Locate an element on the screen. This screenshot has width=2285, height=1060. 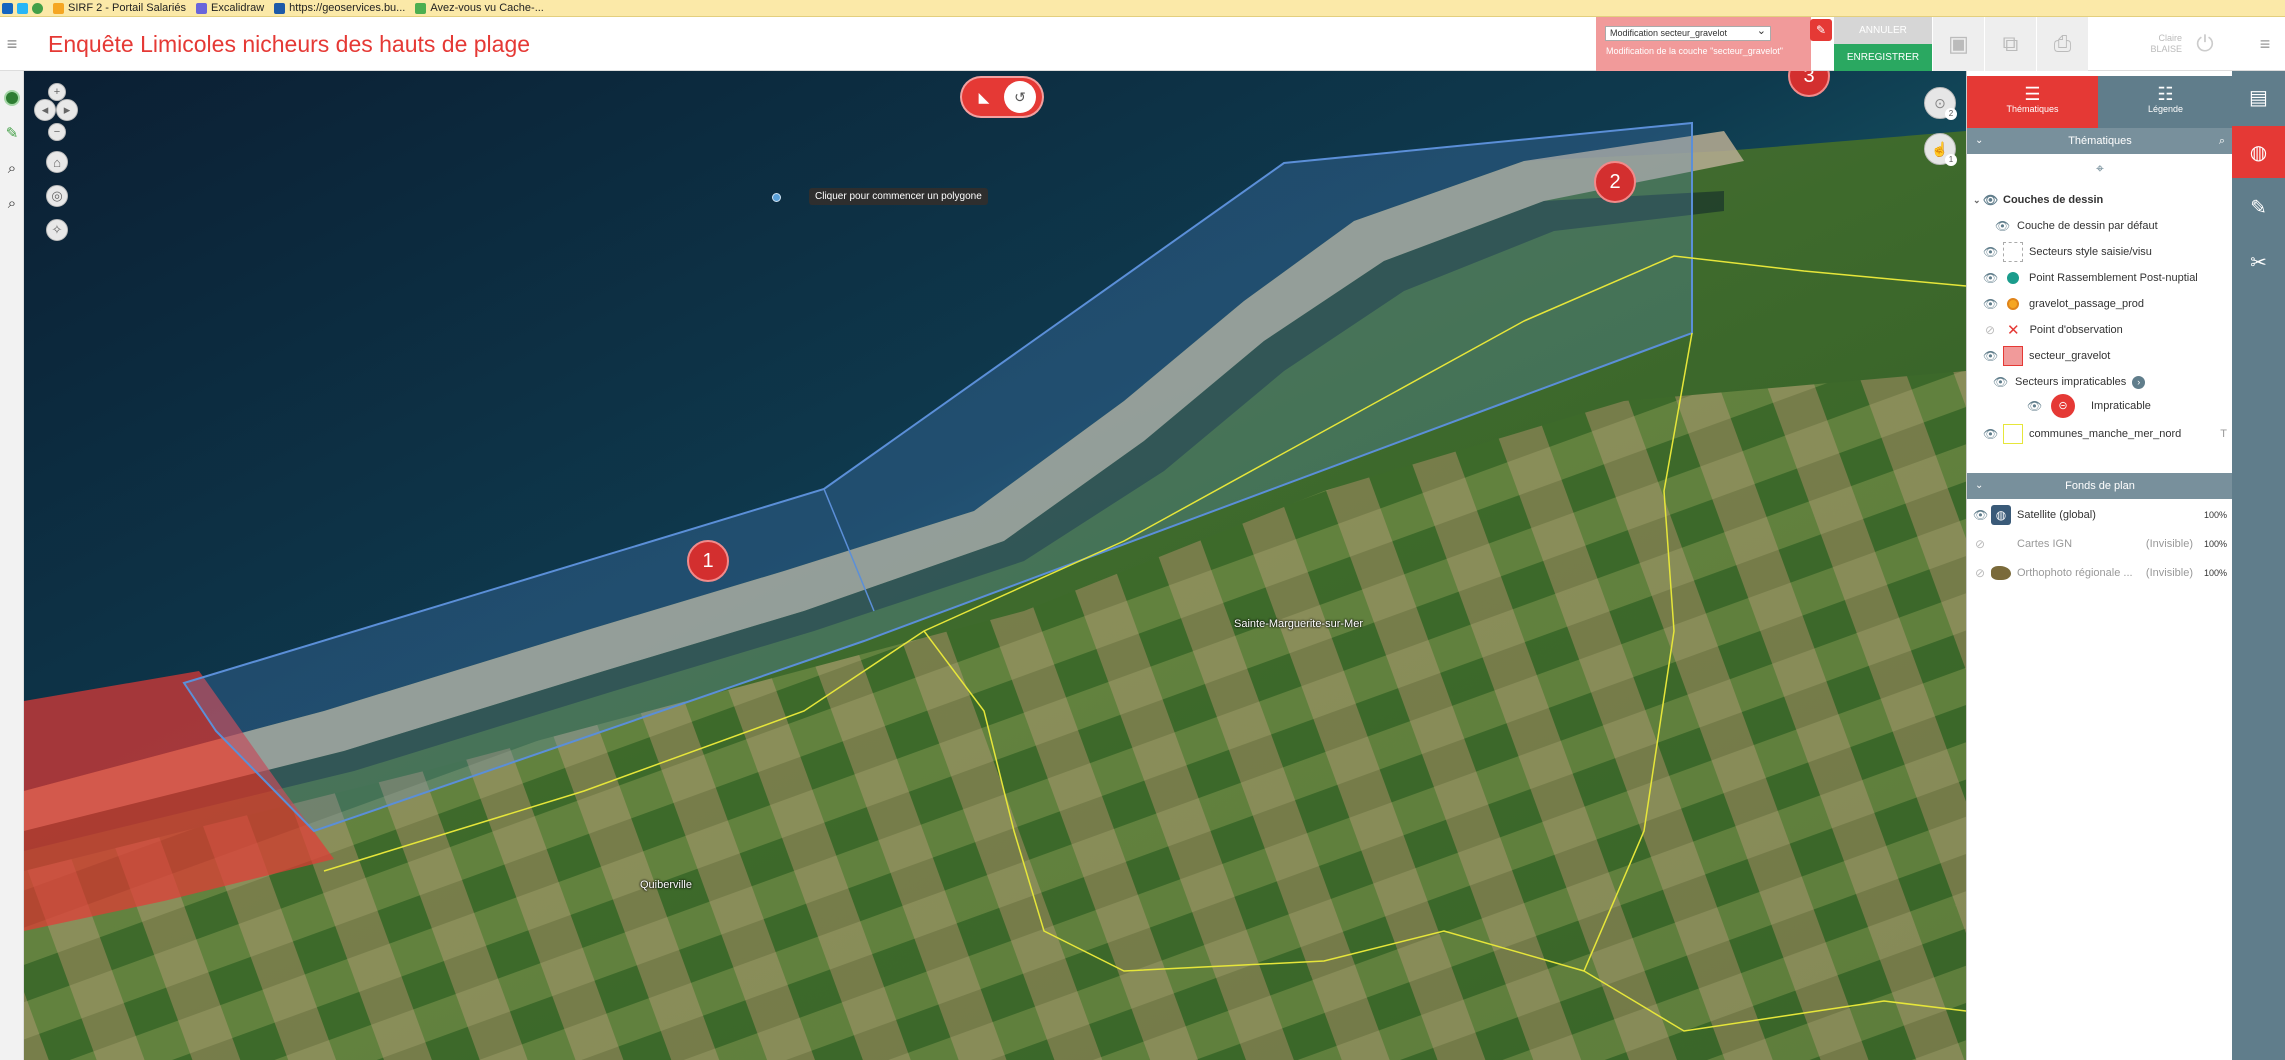
user-name: Claire BLAISE is located at coordinates (2166, 43).